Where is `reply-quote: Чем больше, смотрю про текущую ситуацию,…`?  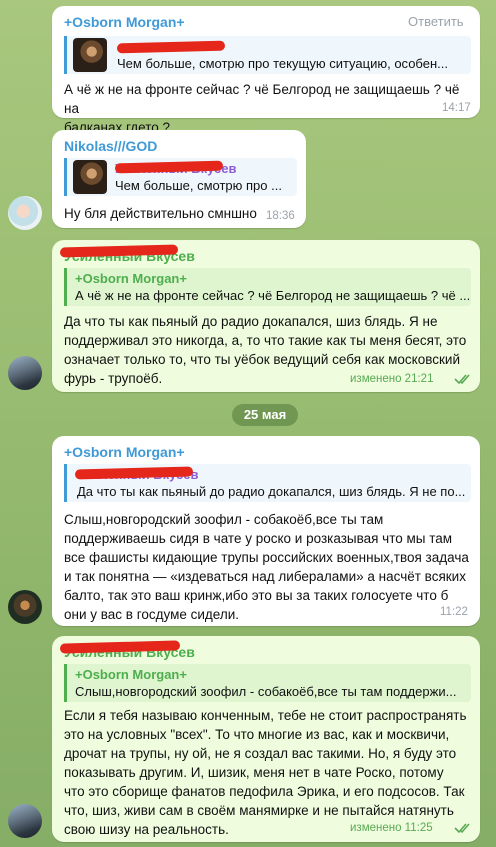
reply-quote: Чем больше, смотрю про текущую ситуацию,… is located at coordinates (267, 55).